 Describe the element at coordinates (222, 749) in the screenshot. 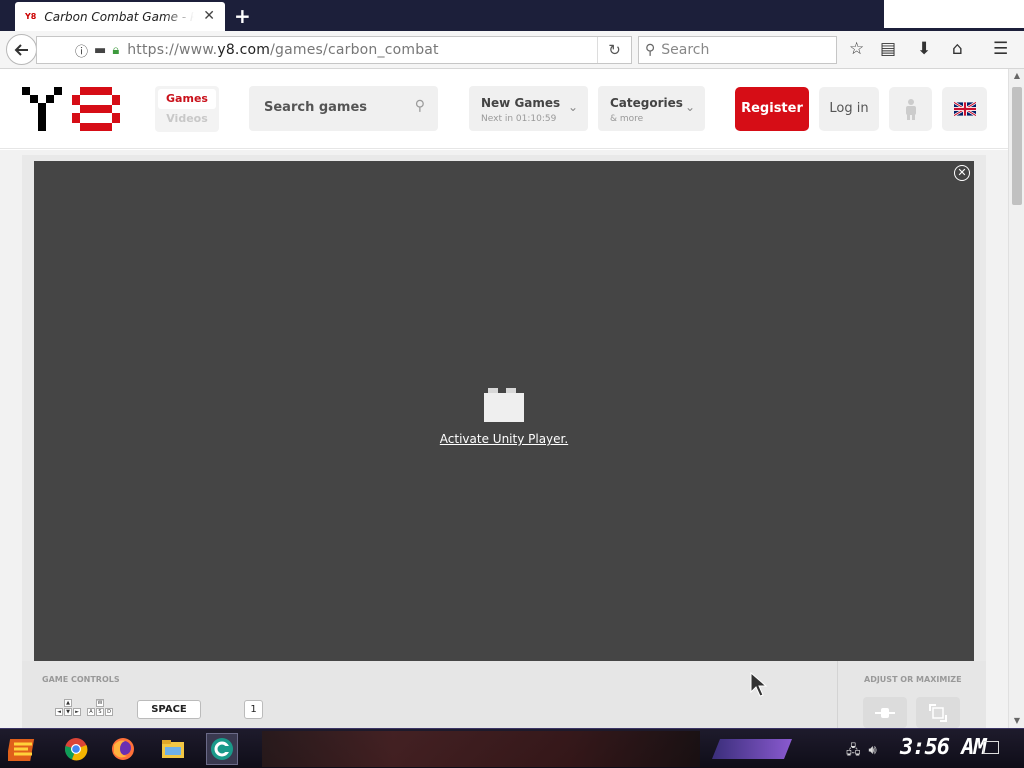

I see `app-icon` at that location.